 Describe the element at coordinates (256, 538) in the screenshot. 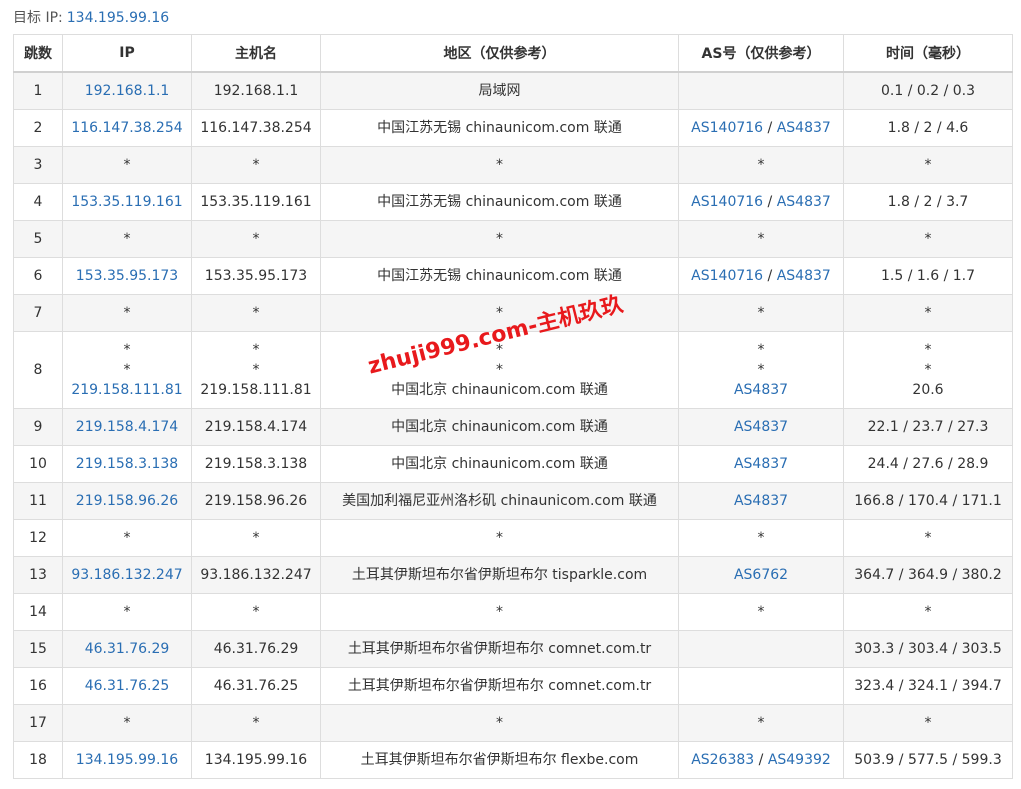

I see `hostname-cell: *` at that location.